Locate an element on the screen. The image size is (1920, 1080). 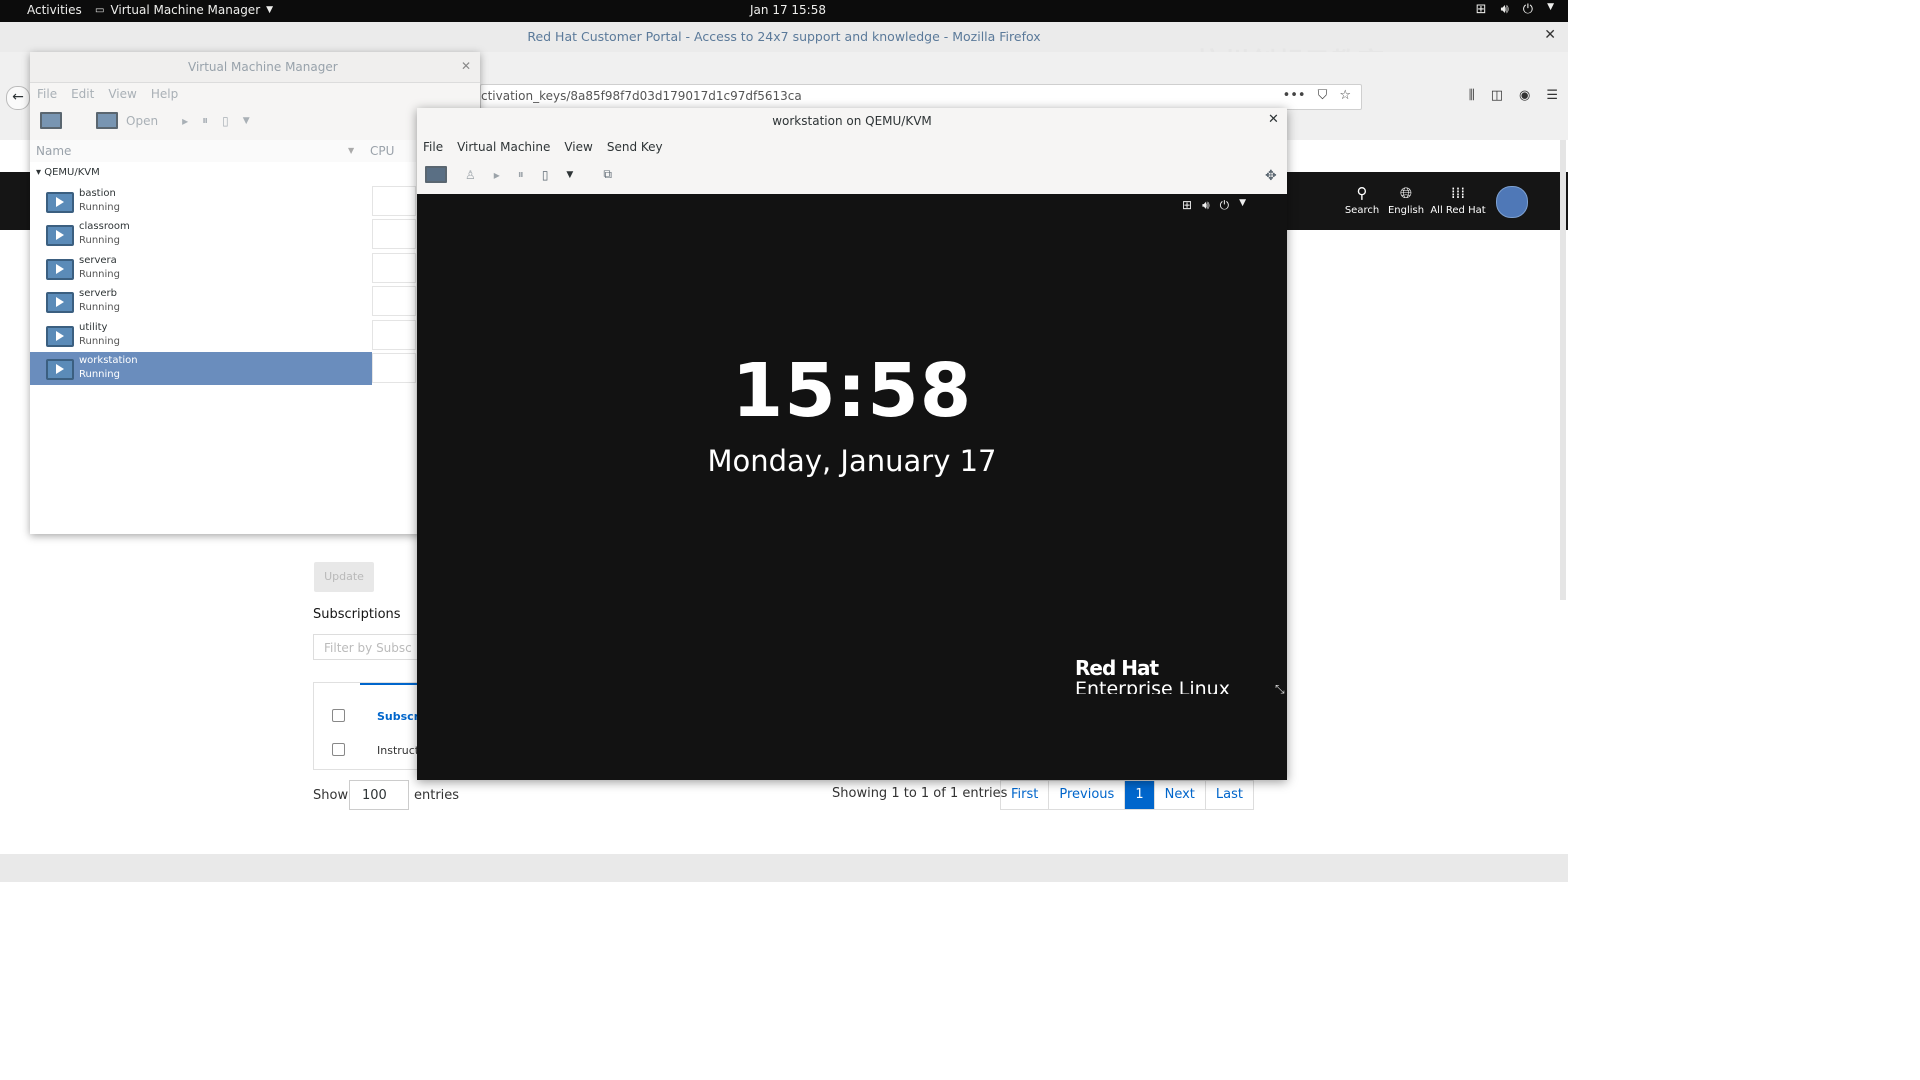
vm-row-utility: utility Running is located at coordinates (201, 335).